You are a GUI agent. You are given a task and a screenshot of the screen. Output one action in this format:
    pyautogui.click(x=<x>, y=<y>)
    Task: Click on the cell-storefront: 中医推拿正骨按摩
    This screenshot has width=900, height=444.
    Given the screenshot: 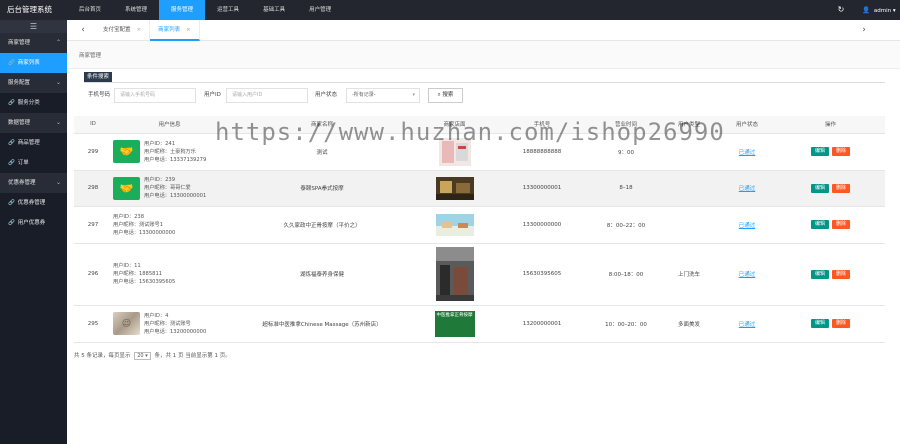 What is the action you would take?
    pyautogui.click(x=454, y=324)
    